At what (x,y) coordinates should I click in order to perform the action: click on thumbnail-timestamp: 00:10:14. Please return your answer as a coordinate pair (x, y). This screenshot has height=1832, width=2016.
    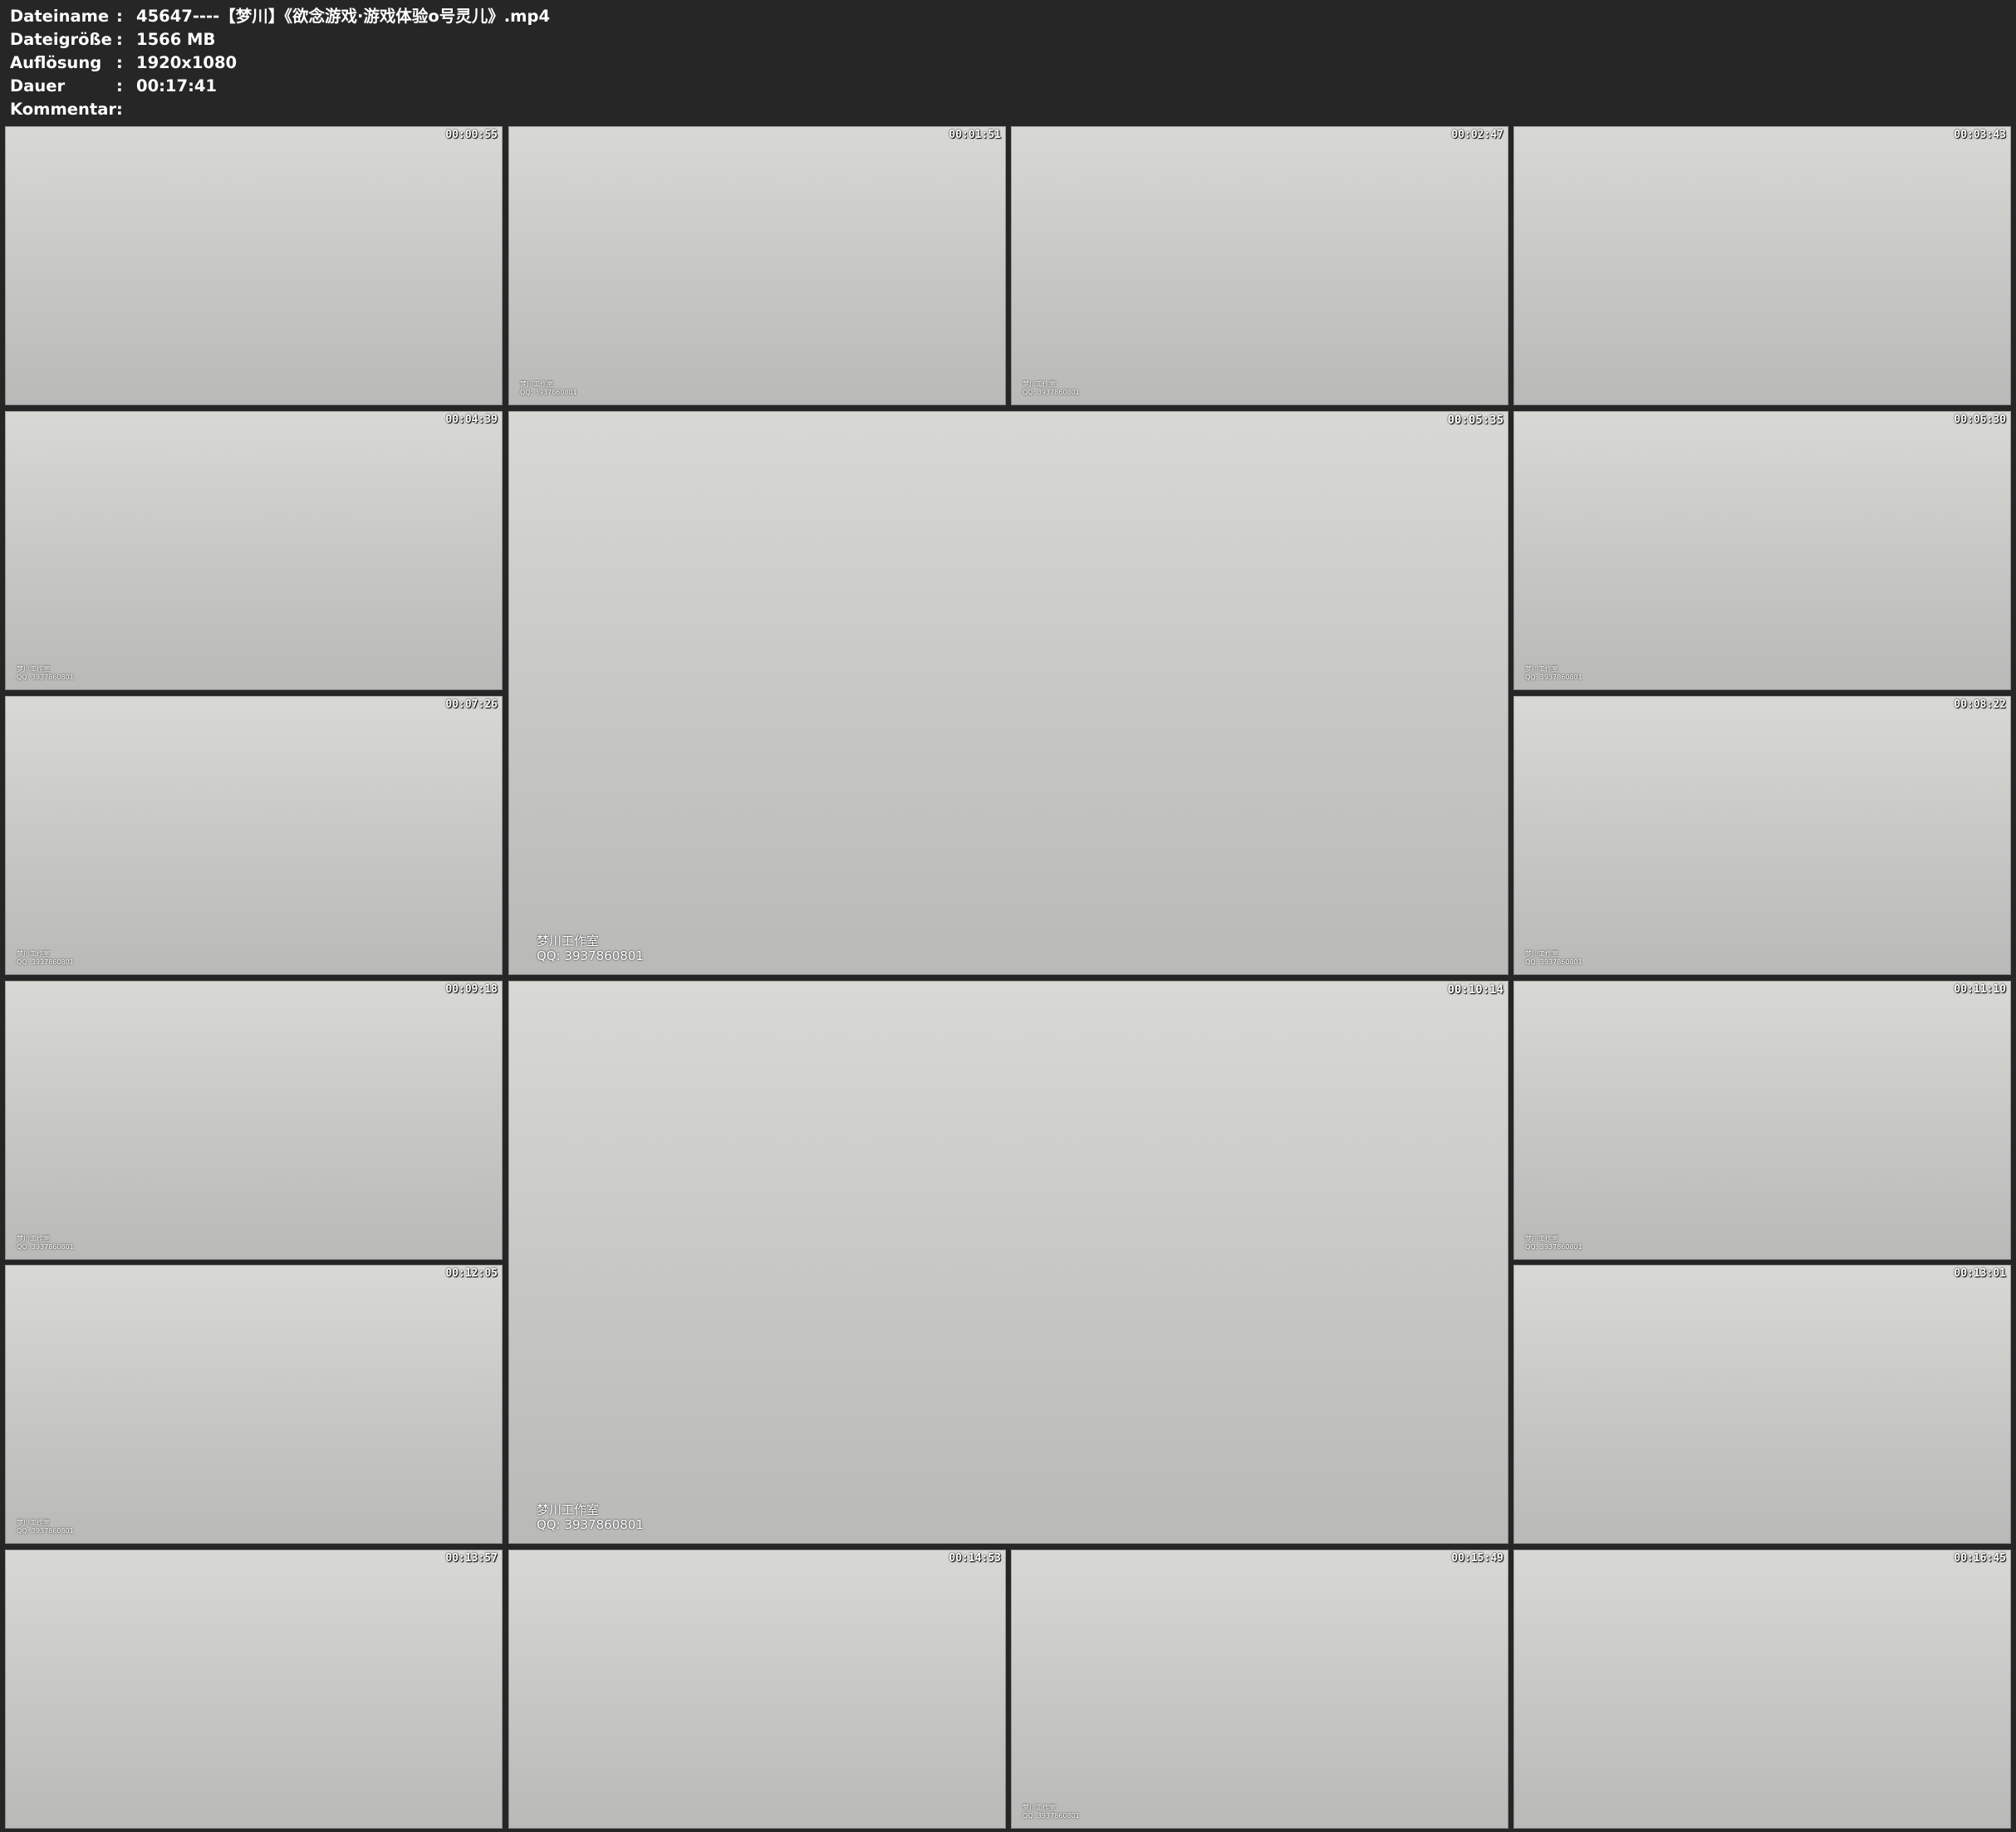
    Looking at the image, I should click on (1475, 990).